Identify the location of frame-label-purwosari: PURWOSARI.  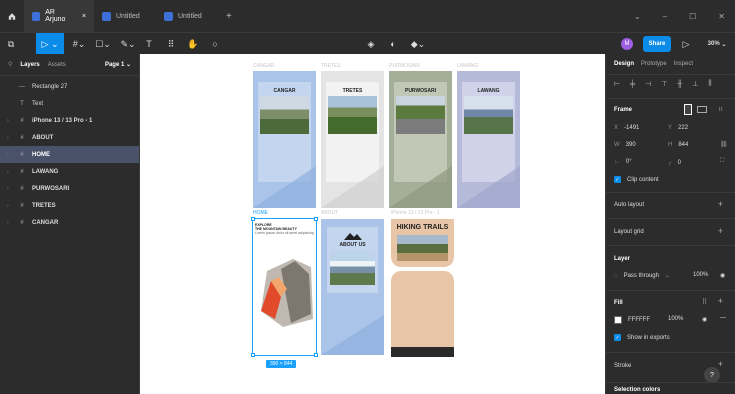
(404, 66).